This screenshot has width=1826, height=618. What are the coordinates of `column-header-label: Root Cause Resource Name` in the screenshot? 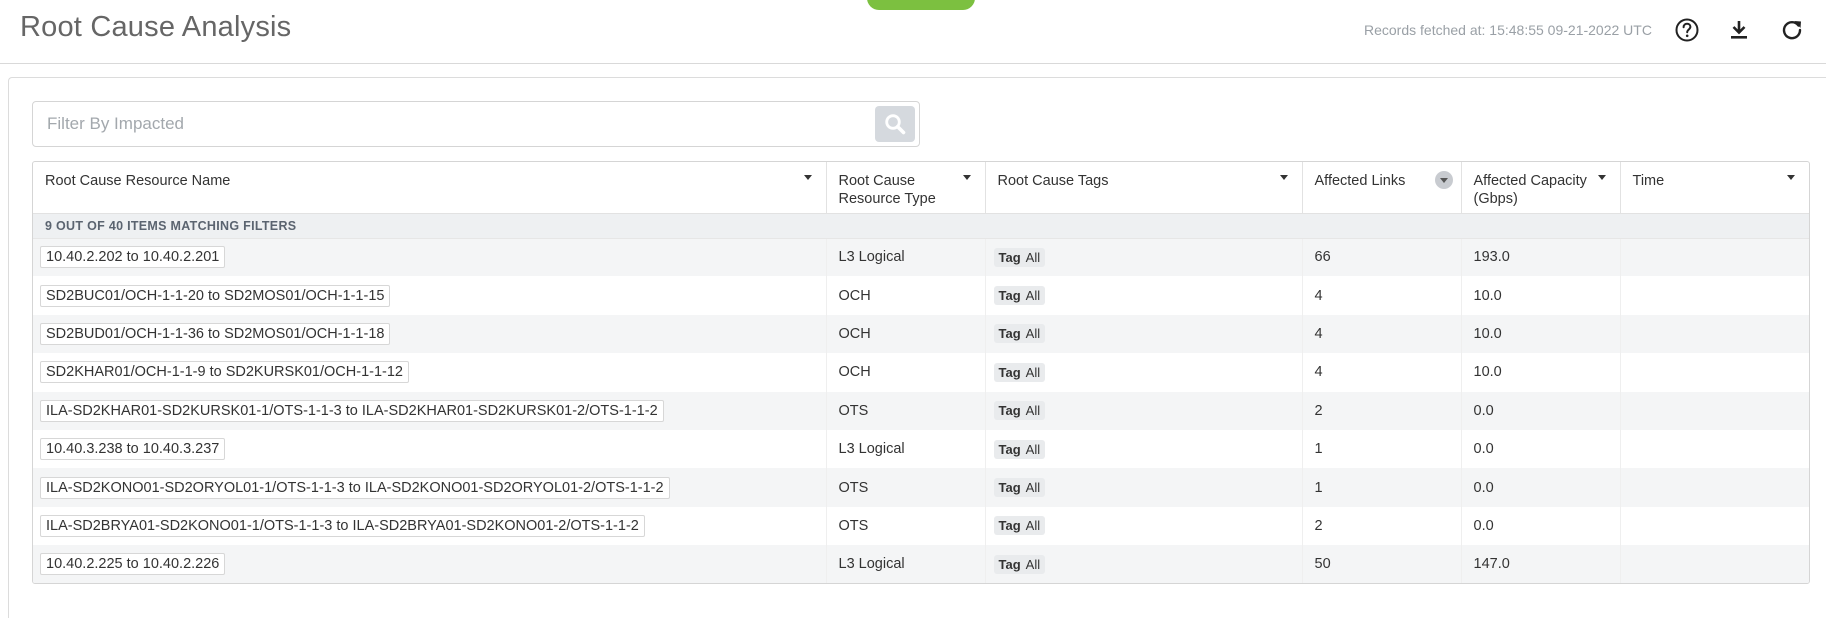 It's located at (138, 181).